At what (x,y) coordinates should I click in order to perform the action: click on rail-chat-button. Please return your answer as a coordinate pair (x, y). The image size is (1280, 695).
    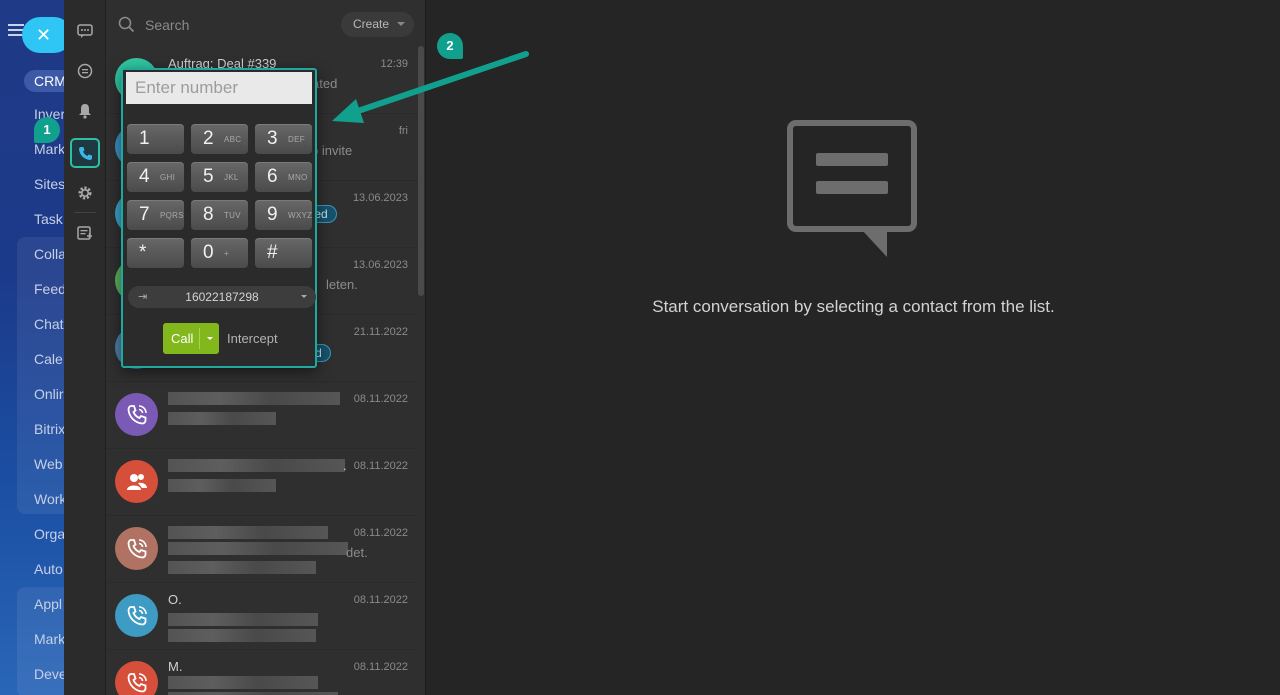
    Looking at the image, I should click on (85, 31).